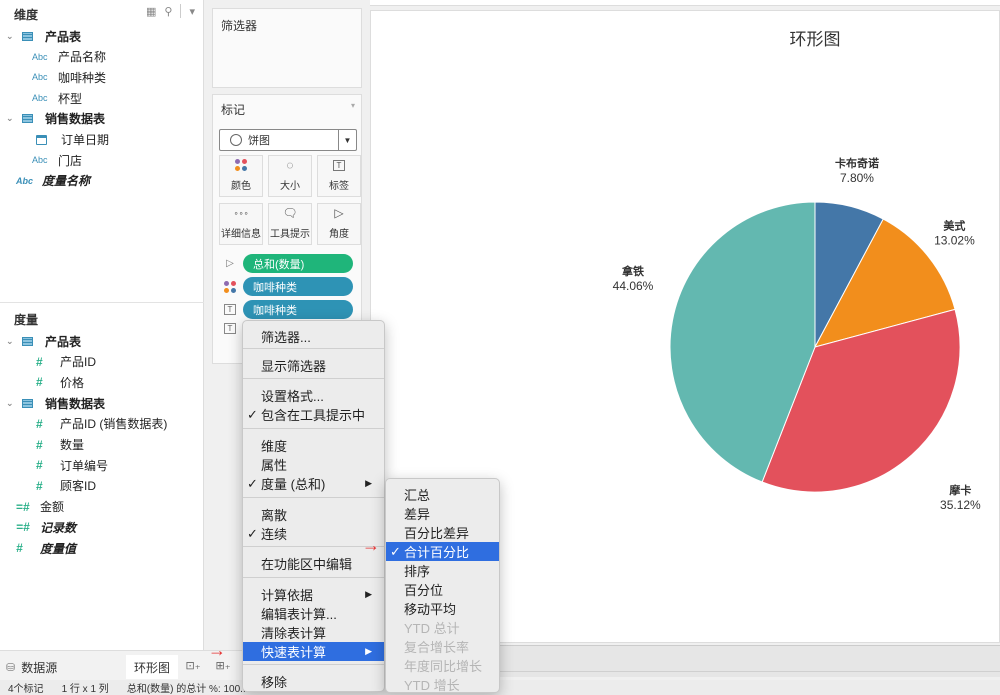  I want to click on field-label: 度量值, so click(58, 548).